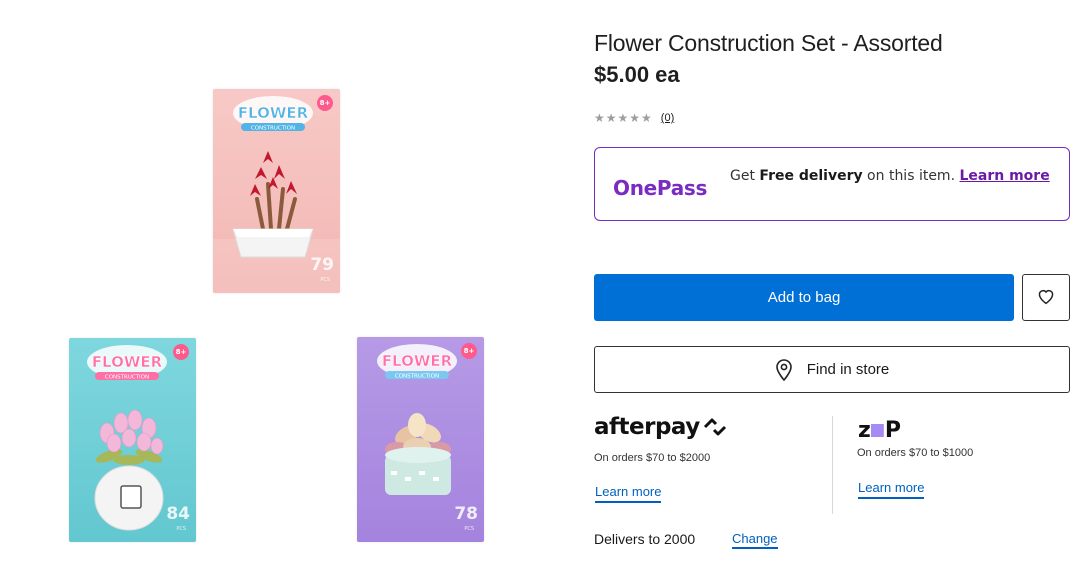 This screenshot has height=563, width=1080. Describe the element at coordinates (420, 439) in the screenshot. I see `product-image-purple: FLOWER CONSTRUCTION 8+ 78 PCS` at that location.